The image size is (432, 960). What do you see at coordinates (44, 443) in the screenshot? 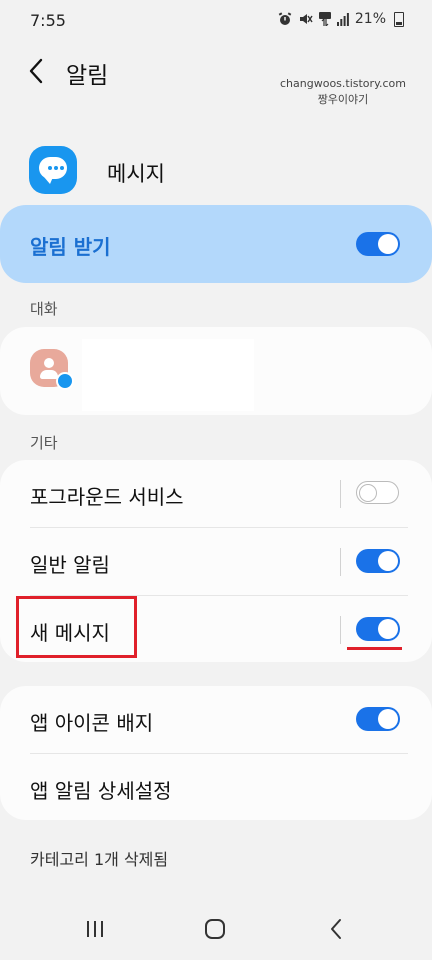
I see `section-other-label: 기타` at bounding box center [44, 443].